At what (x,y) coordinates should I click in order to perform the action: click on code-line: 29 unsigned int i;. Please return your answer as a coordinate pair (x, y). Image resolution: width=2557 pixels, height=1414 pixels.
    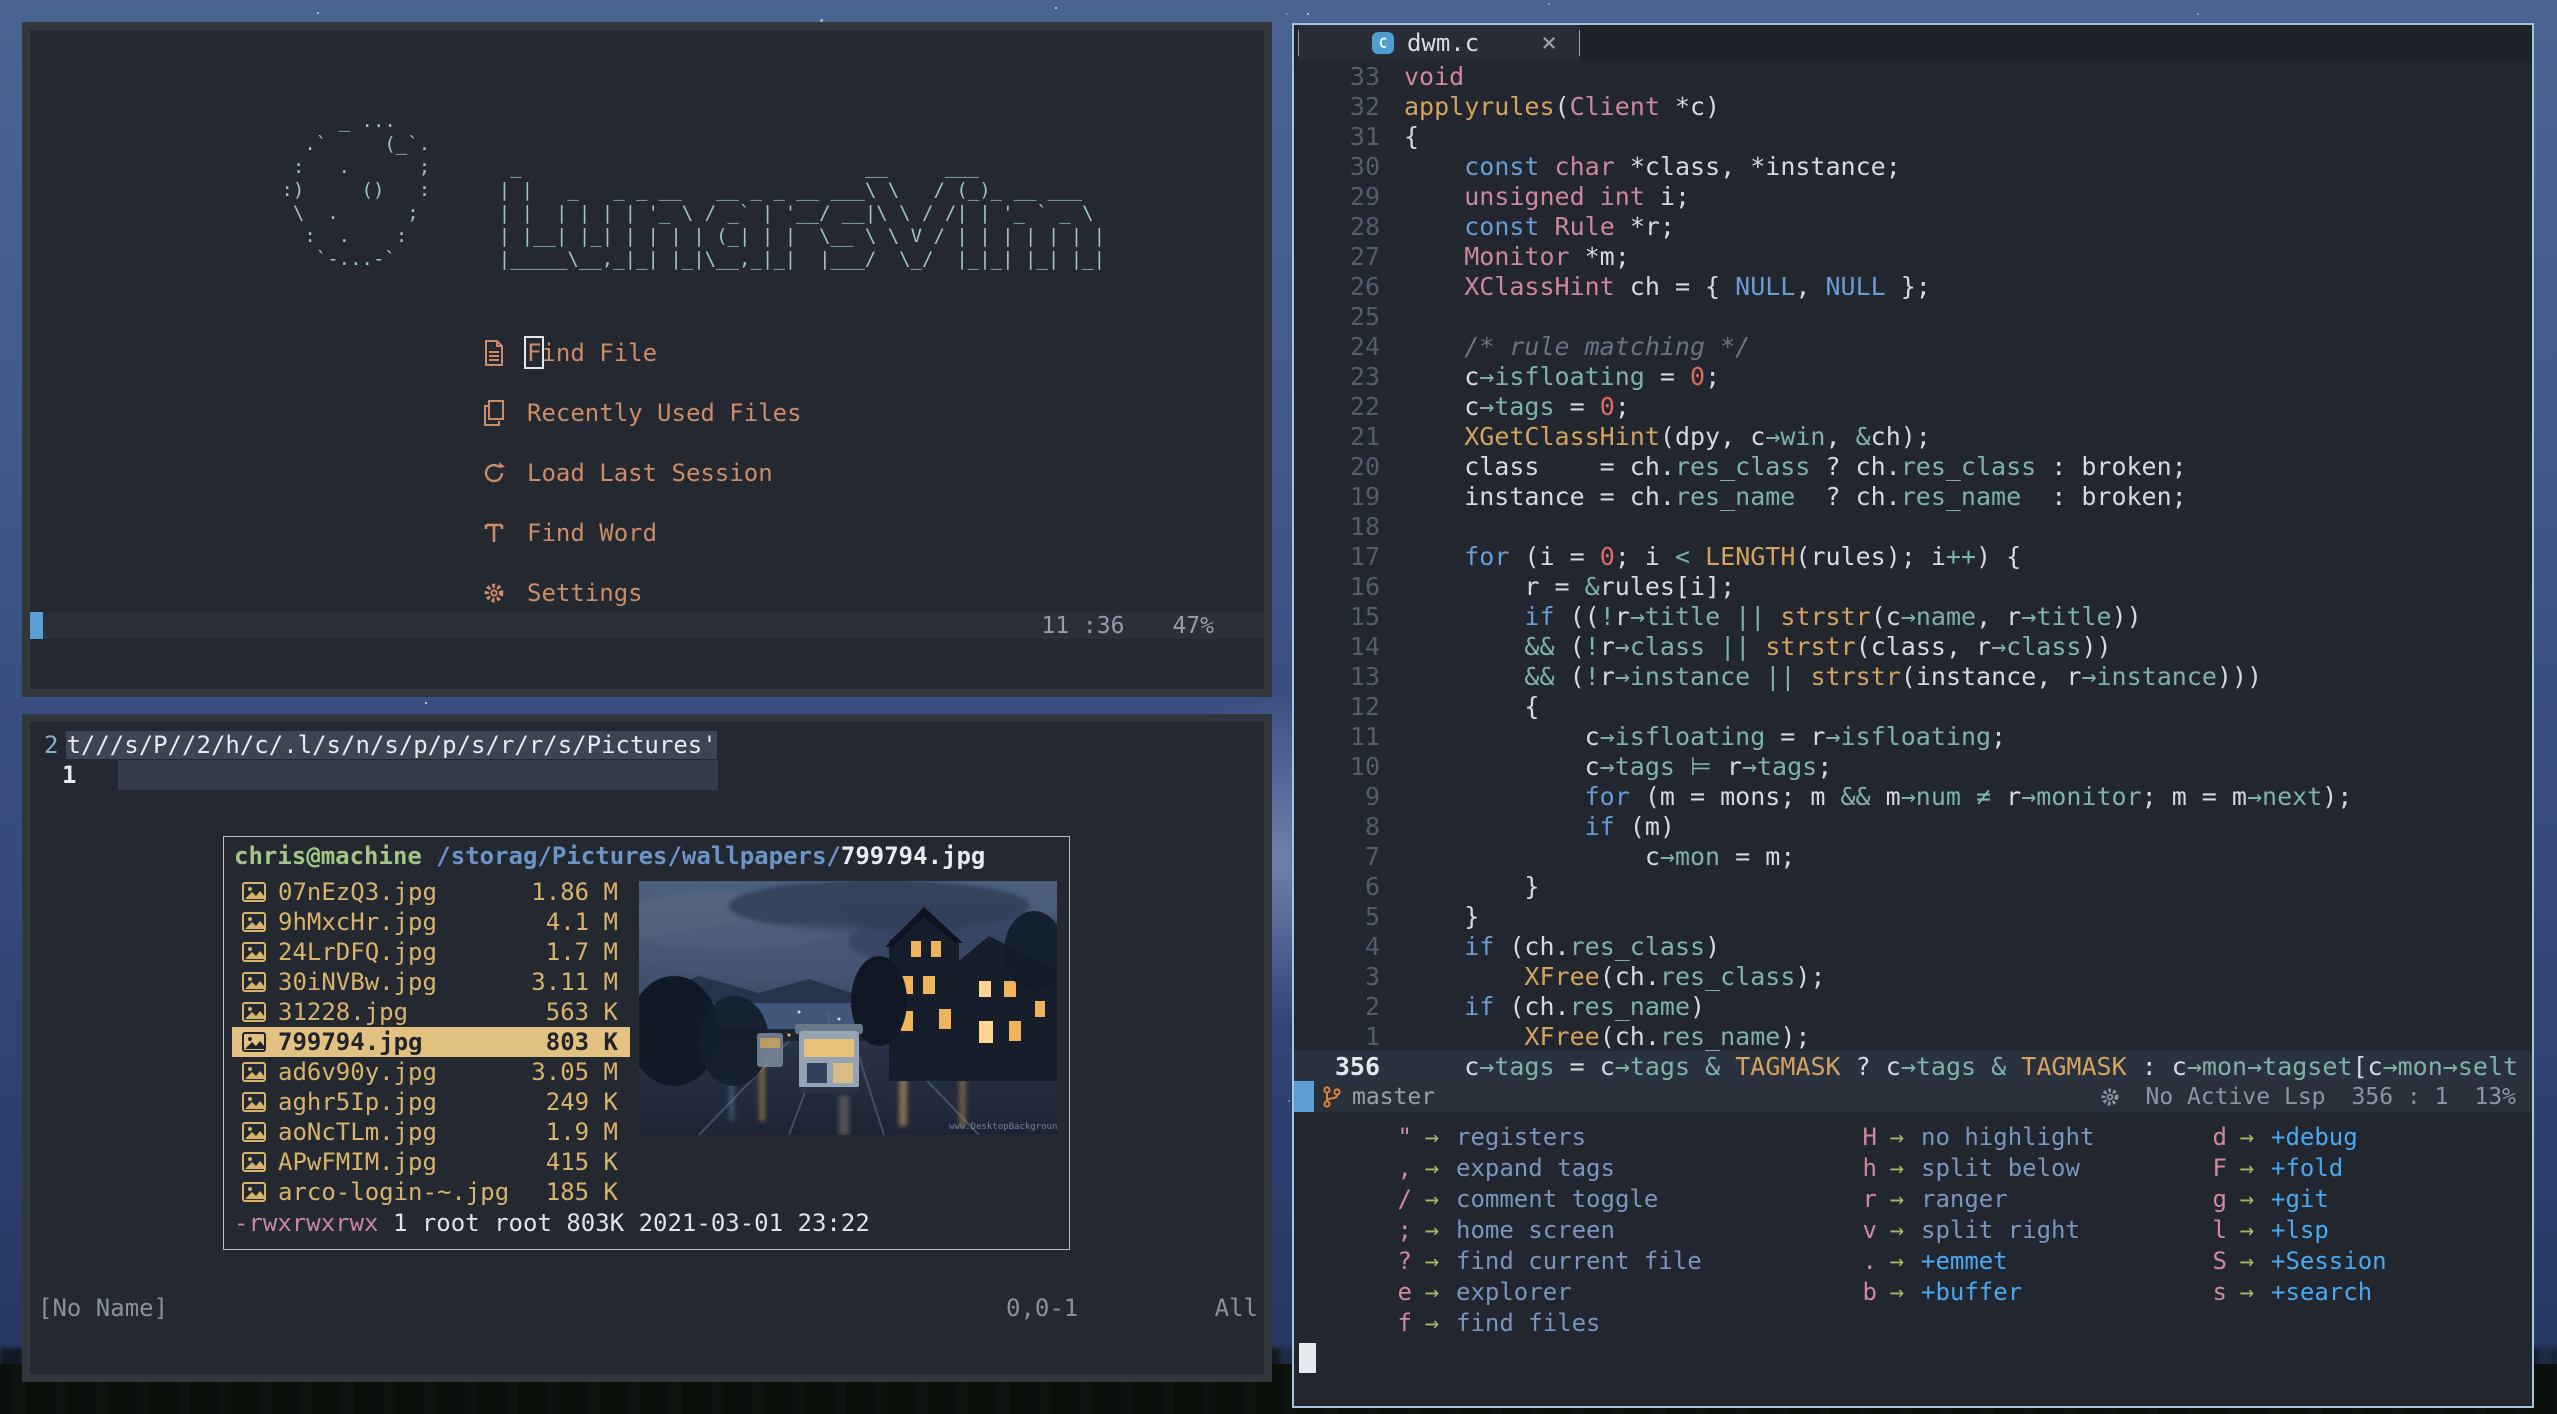
    Looking at the image, I should click on (1913, 196).